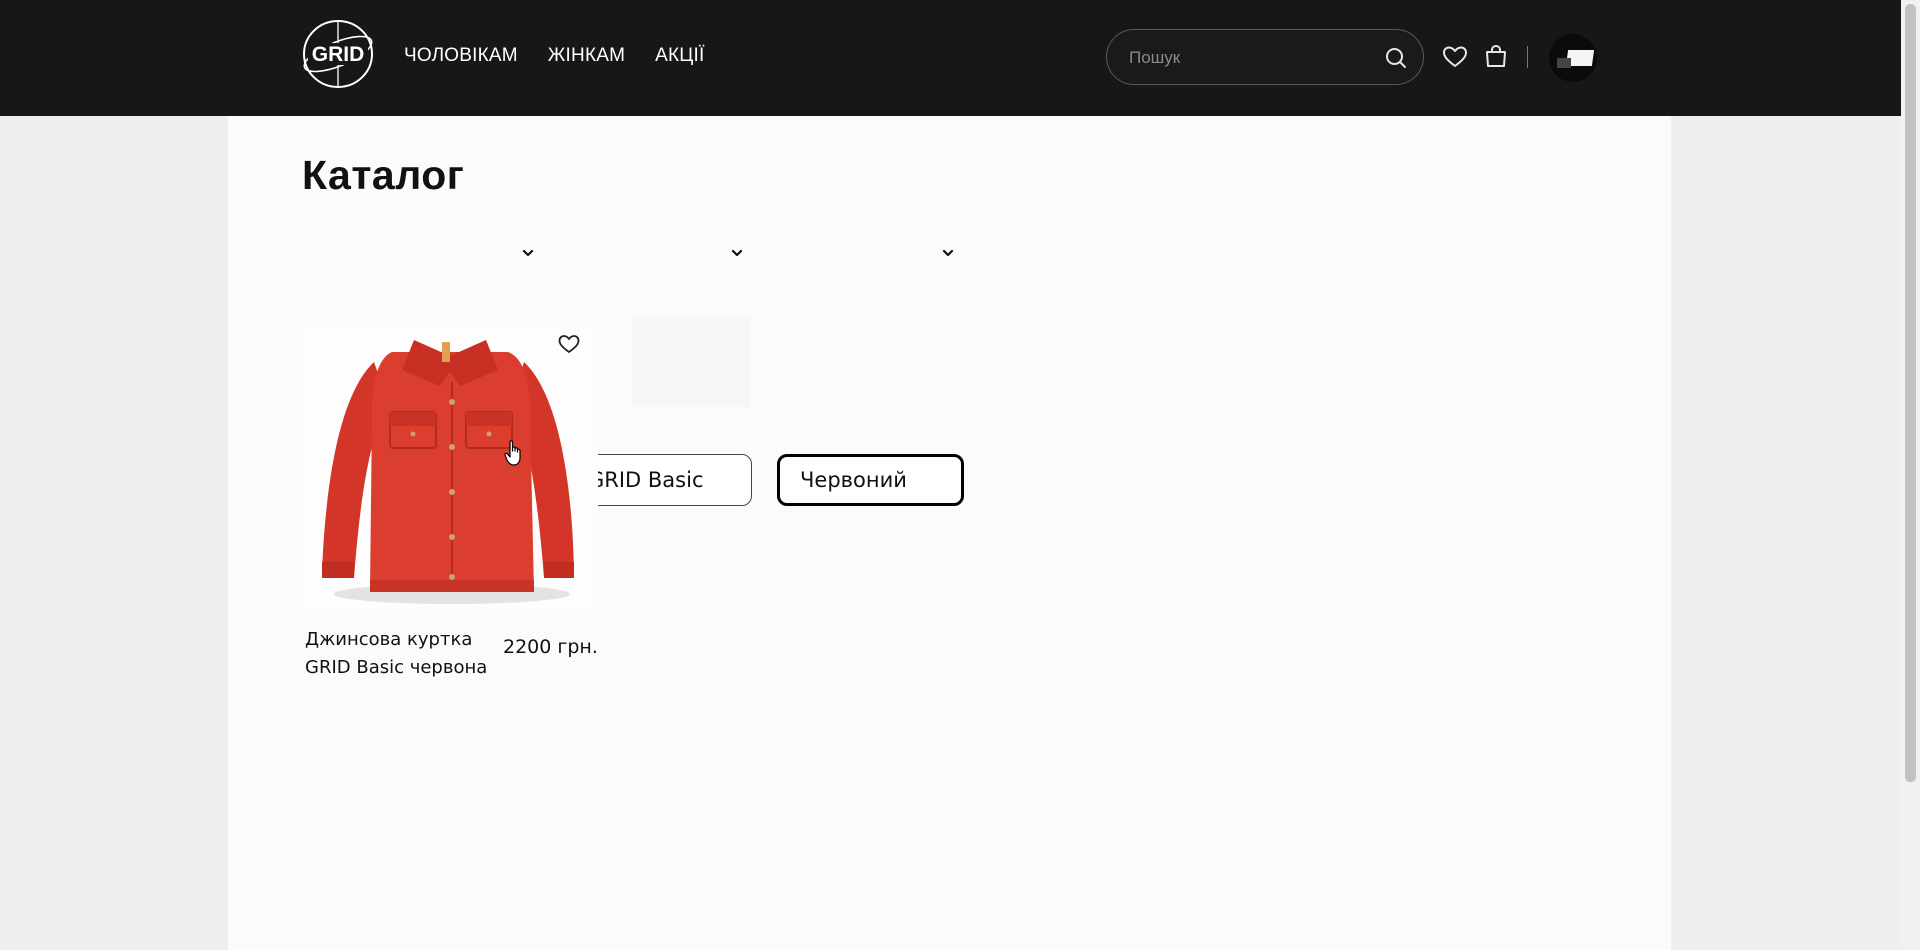 Image resolution: width=1920 pixels, height=950 pixels. What do you see at coordinates (1573, 58) in the screenshot?
I see `avatar` at bounding box center [1573, 58].